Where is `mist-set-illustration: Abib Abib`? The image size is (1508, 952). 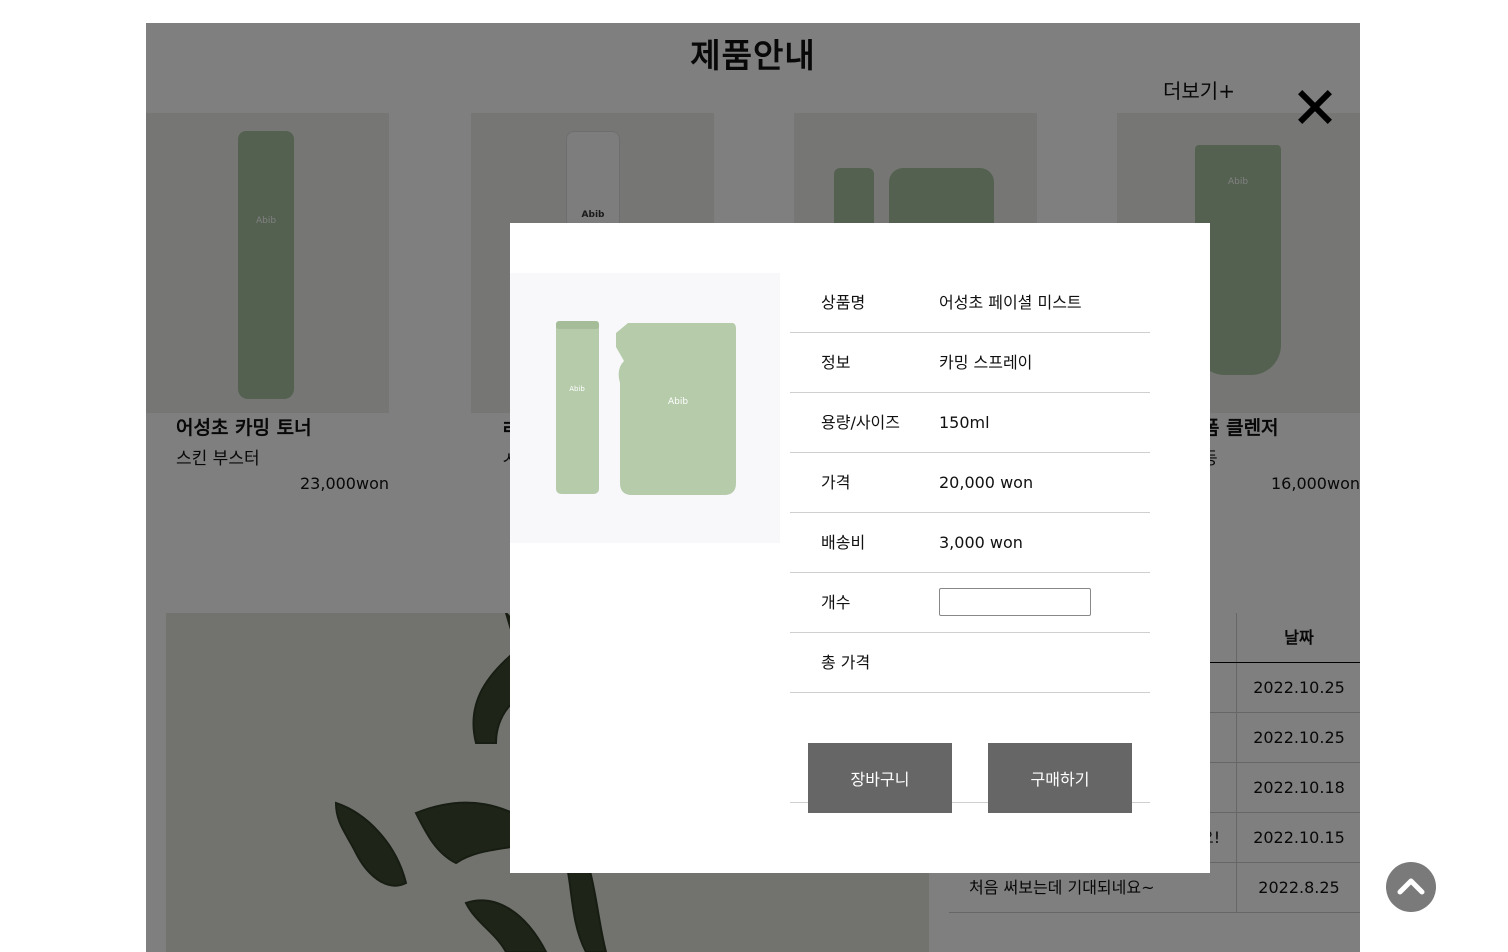 mist-set-illustration: Abib Abib is located at coordinates (645, 408).